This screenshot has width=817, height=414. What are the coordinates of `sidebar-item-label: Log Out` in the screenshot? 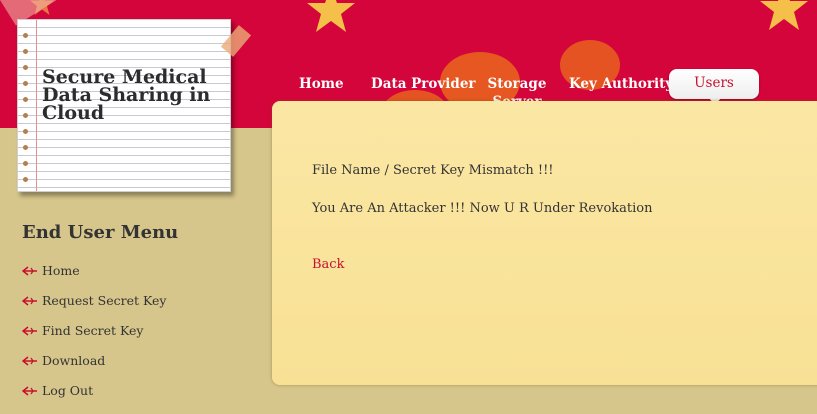 It's located at (68, 390).